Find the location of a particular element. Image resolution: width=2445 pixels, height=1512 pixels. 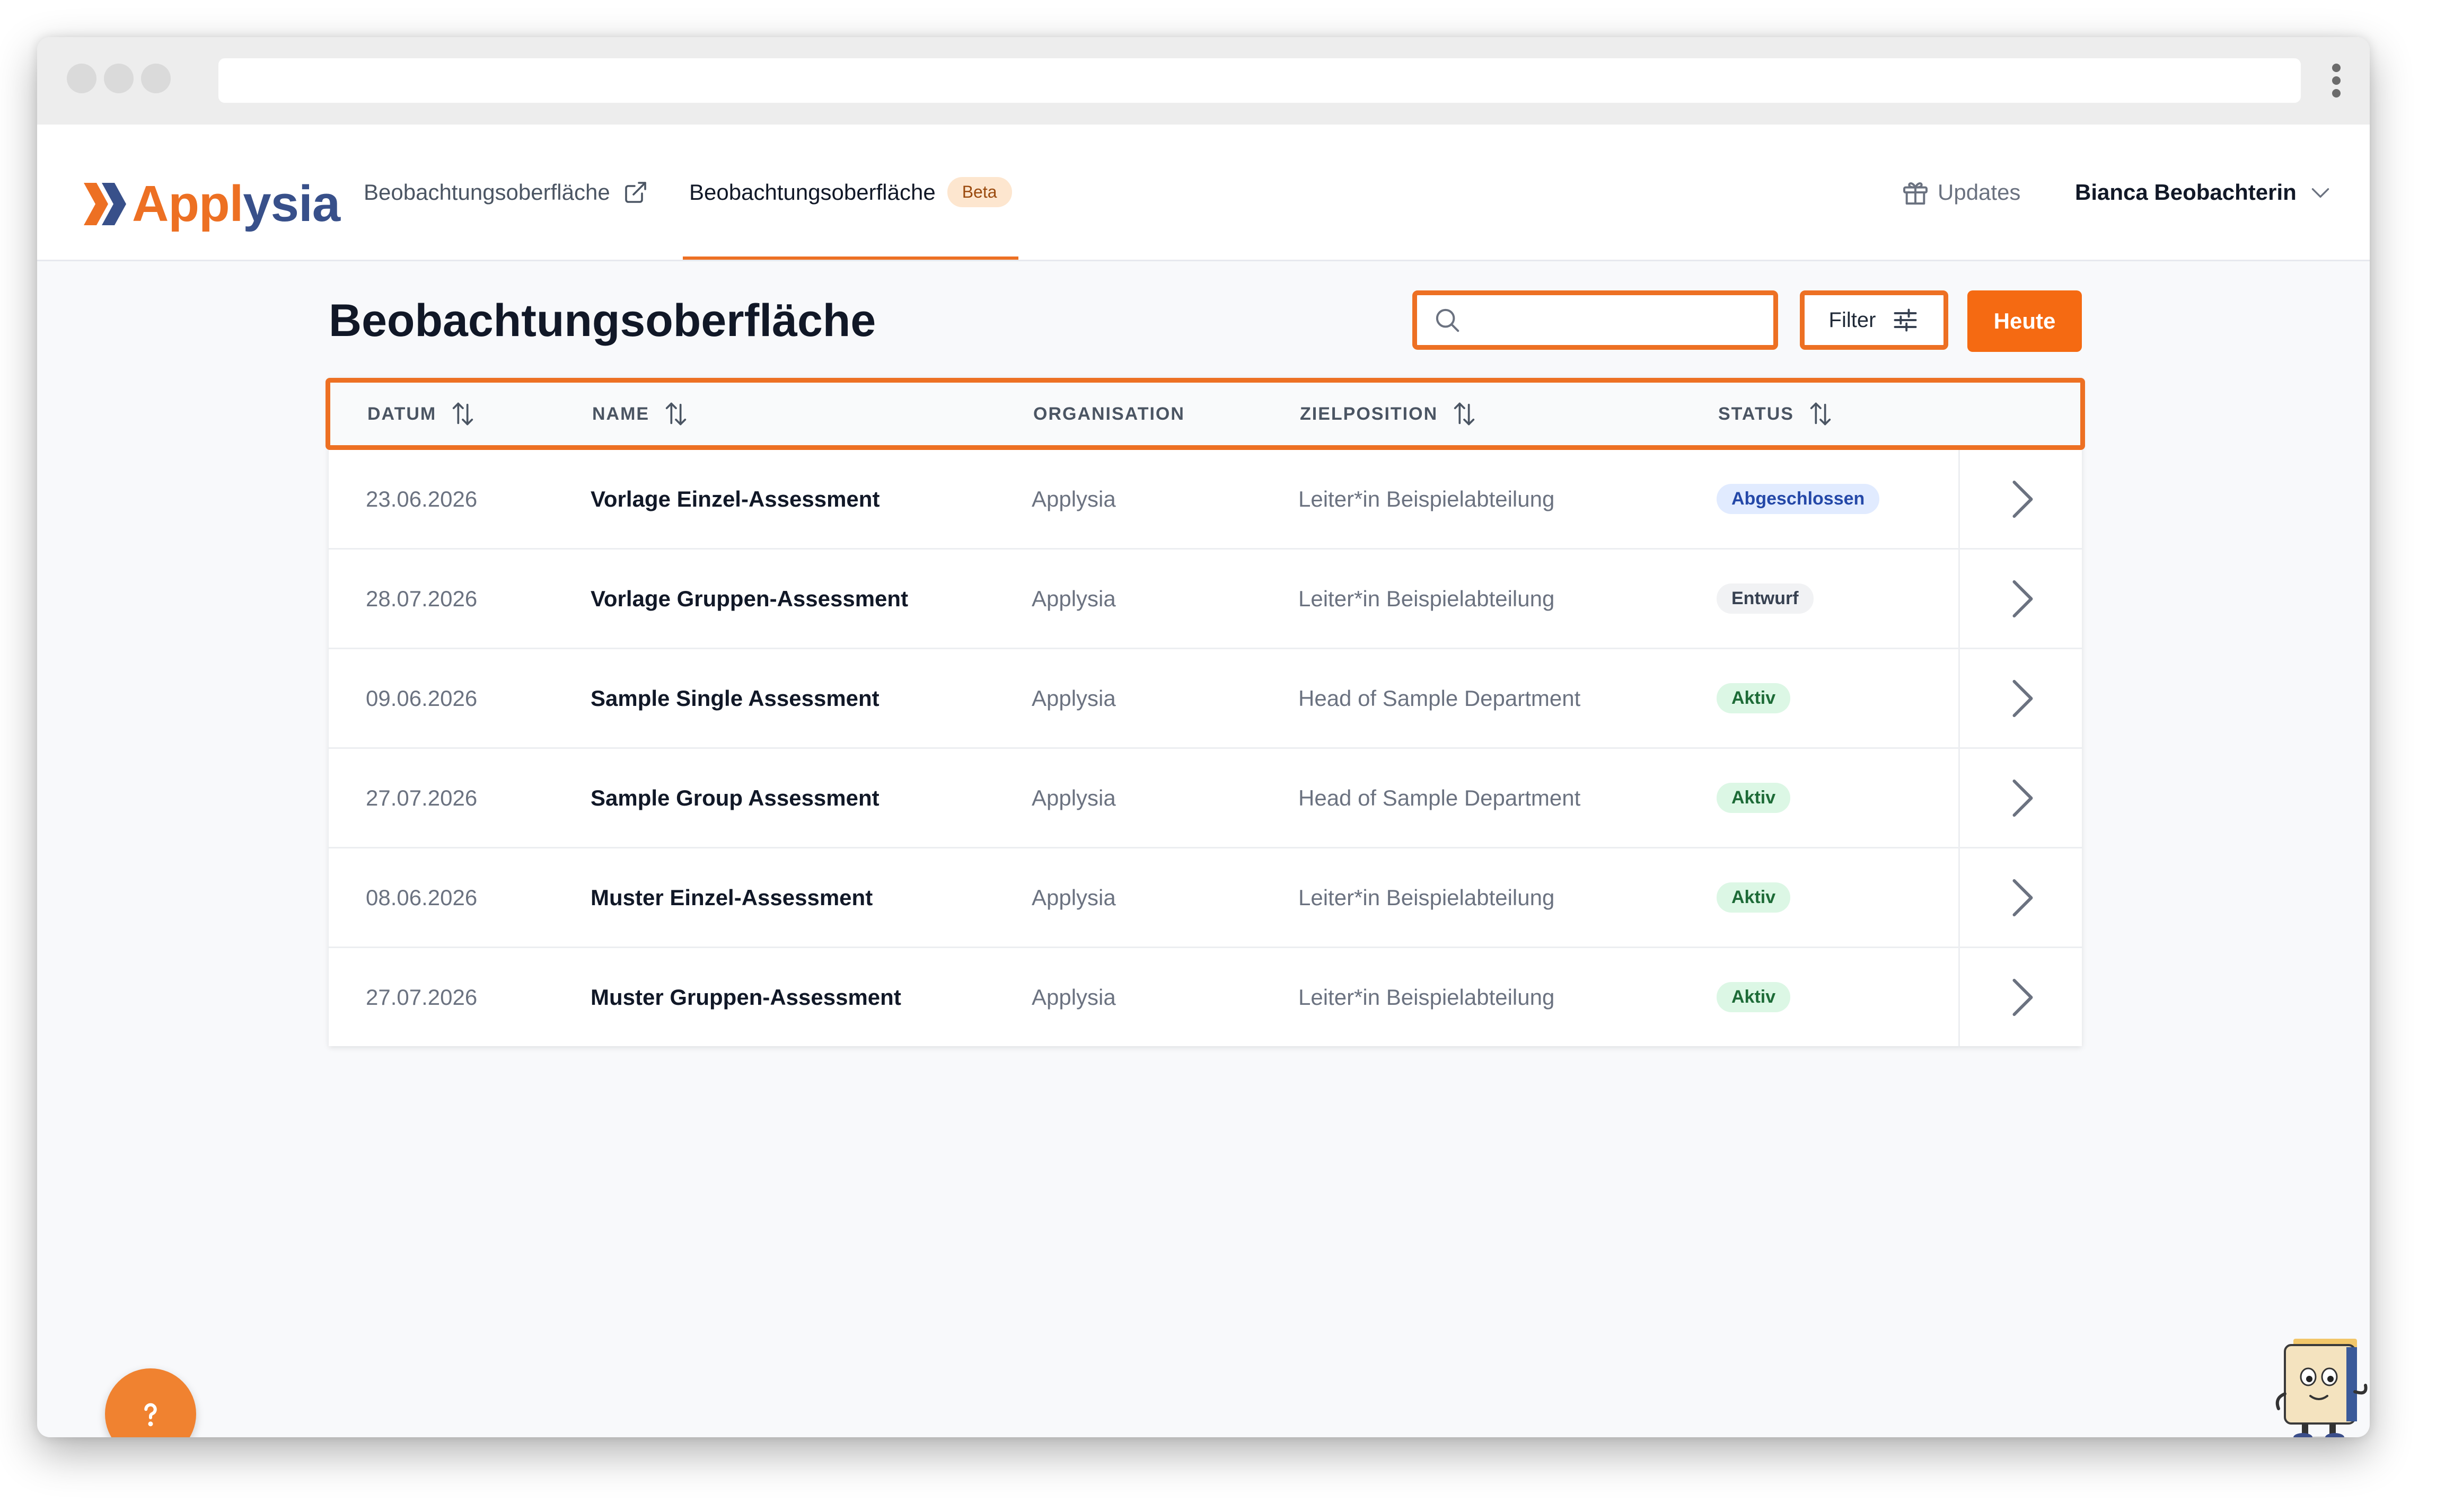

beta-badge: Beta is located at coordinates (979, 192).